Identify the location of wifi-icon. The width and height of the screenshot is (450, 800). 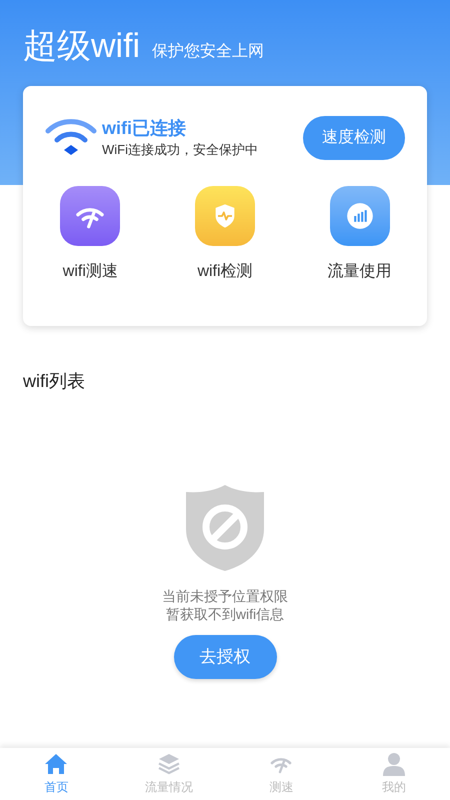
(71, 138).